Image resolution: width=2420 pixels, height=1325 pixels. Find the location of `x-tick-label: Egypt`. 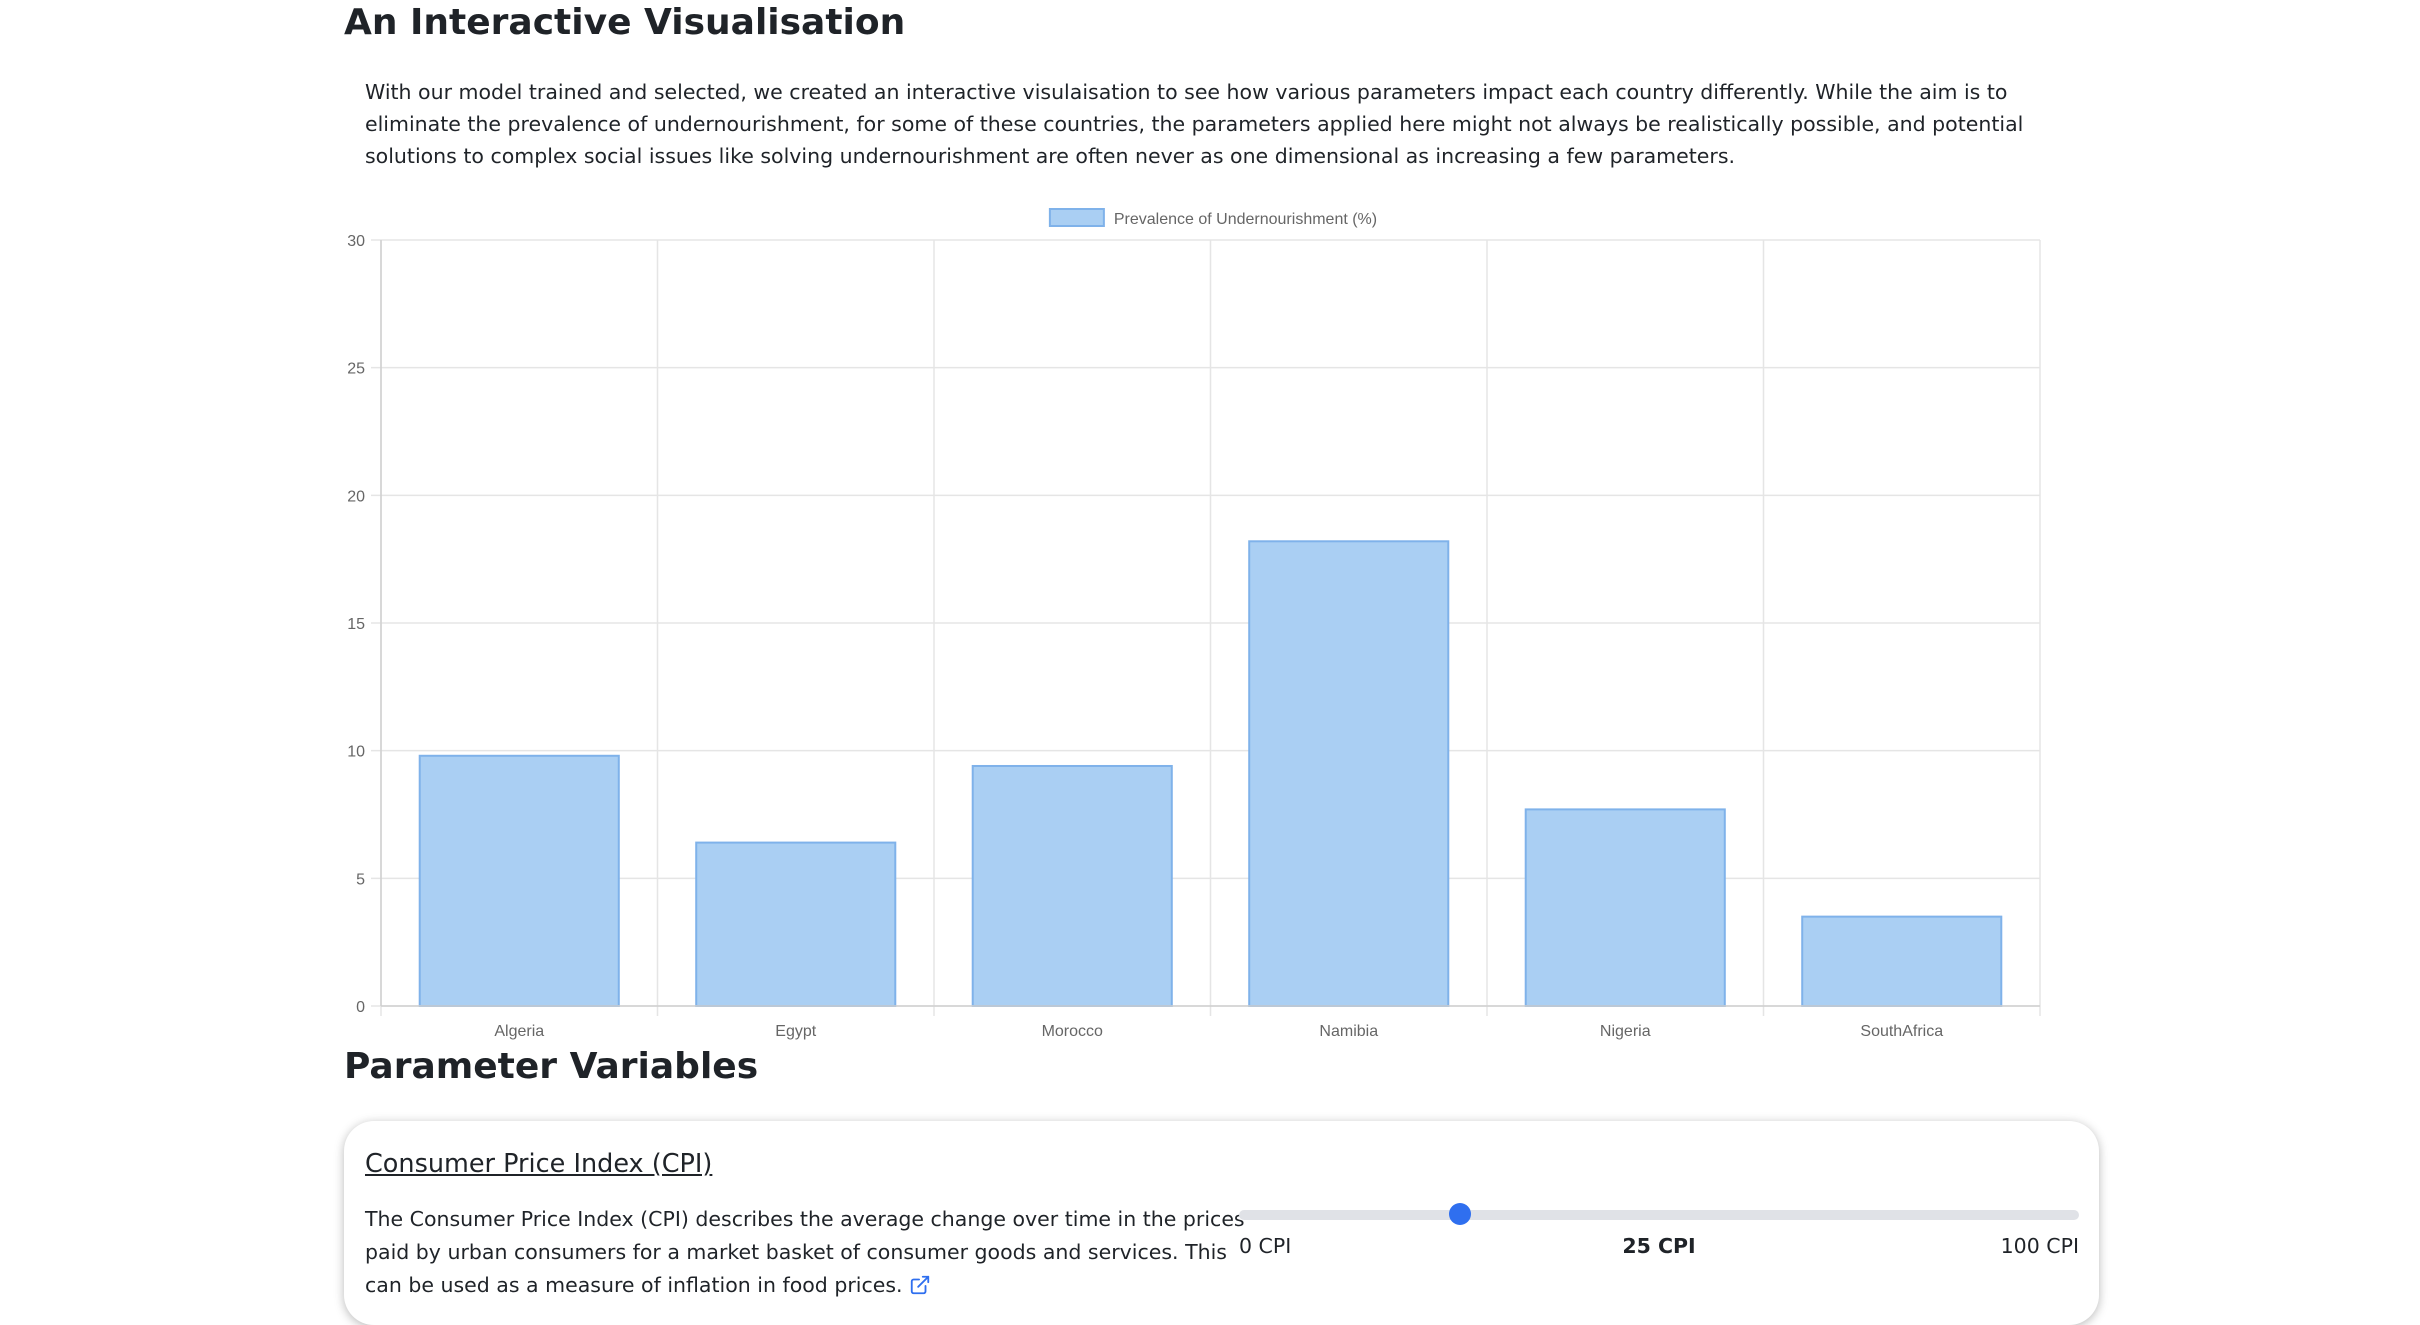

x-tick-label: Egypt is located at coordinates (795, 1031).